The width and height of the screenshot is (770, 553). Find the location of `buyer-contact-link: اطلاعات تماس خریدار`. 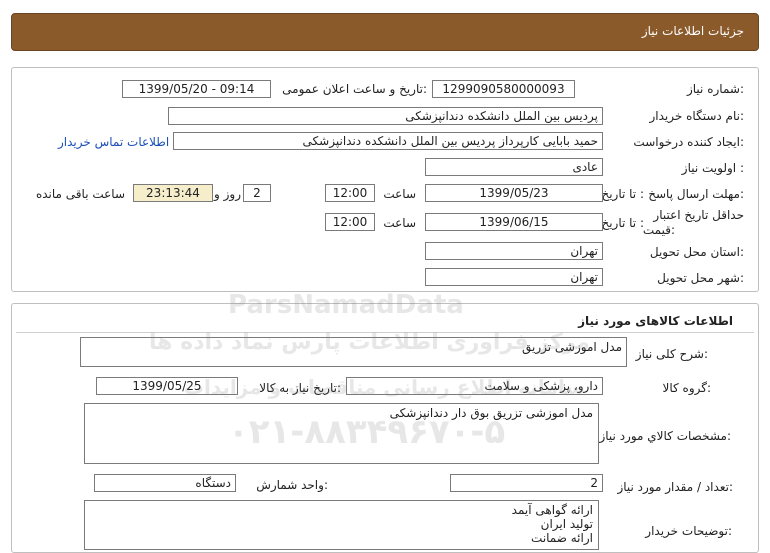

buyer-contact-link: اطلاعات تماس خریدار is located at coordinates (113, 142).